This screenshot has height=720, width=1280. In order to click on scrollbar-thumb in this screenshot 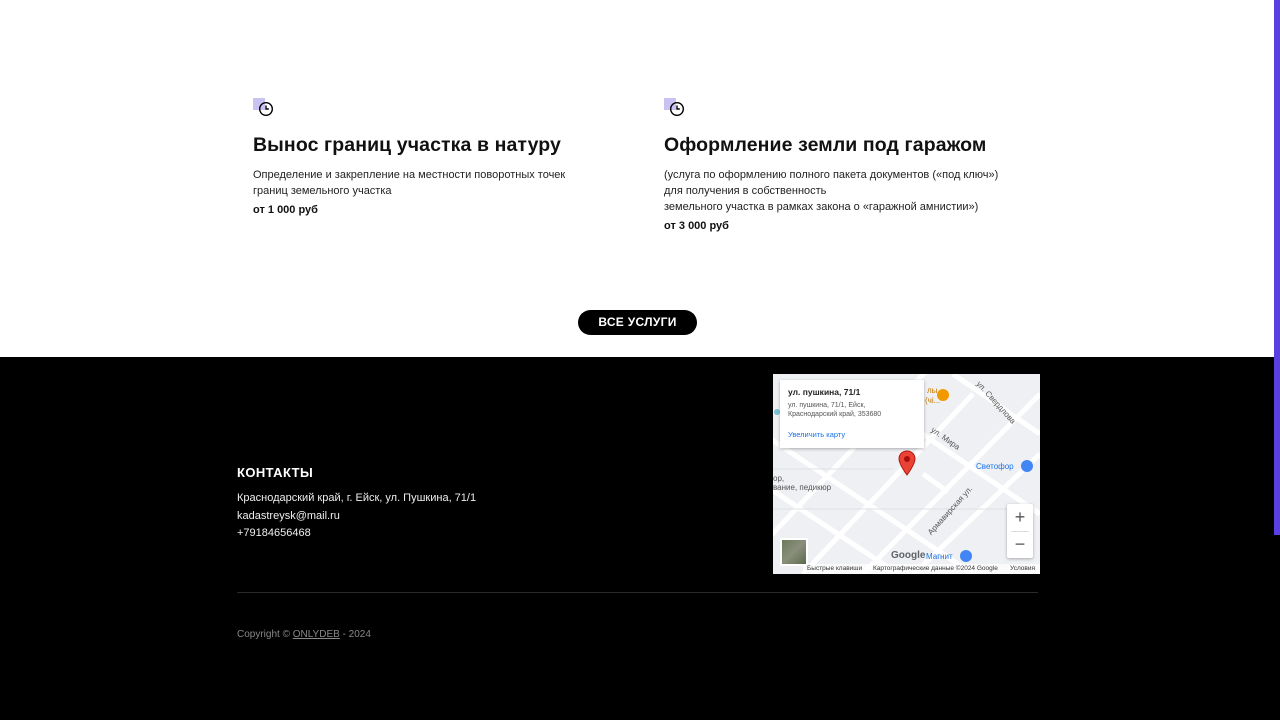, I will do `click(1277, 267)`.